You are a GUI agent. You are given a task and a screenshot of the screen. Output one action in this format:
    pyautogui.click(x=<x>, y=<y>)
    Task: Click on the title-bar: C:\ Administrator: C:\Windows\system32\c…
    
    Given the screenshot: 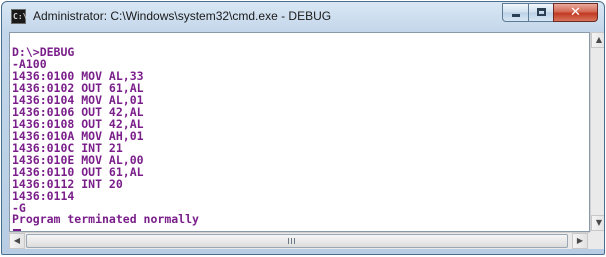 What is the action you would take?
    pyautogui.click(x=303, y=17)
    